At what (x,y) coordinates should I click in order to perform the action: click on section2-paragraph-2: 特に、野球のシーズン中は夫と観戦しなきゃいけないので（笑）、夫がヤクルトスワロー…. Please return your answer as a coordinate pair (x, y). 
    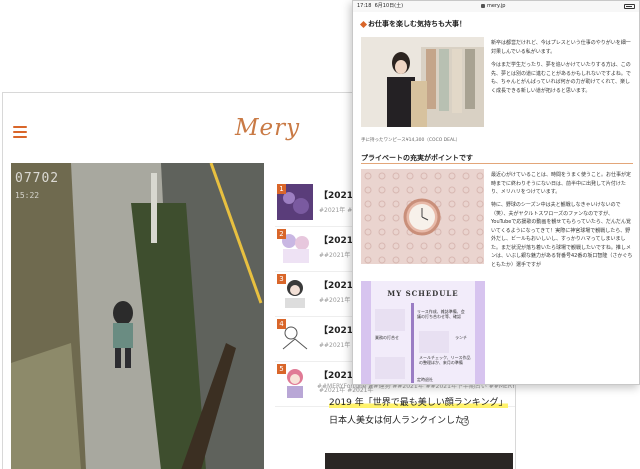
    Looking at the image, I should click on (562, 235).